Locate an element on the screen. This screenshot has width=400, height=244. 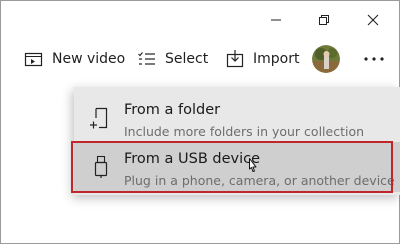
restore-icon is located at coordinates (324, 20).